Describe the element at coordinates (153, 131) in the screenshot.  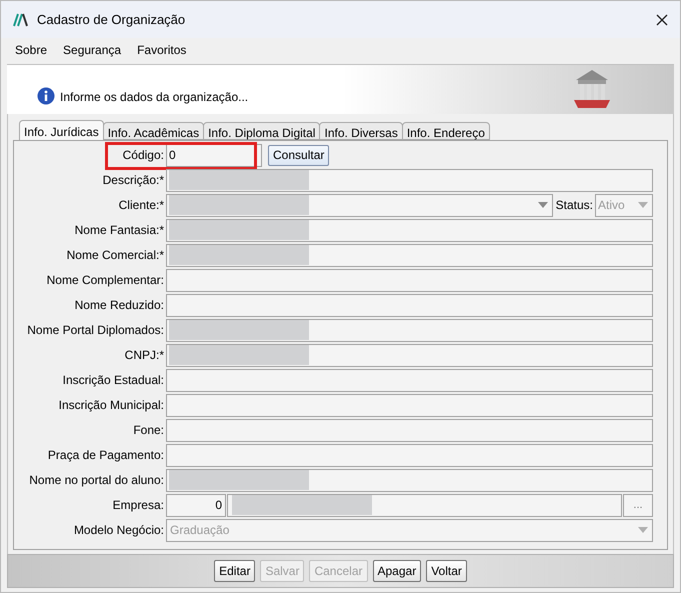
I see `tab: Info. Acadêmicas` at that location.